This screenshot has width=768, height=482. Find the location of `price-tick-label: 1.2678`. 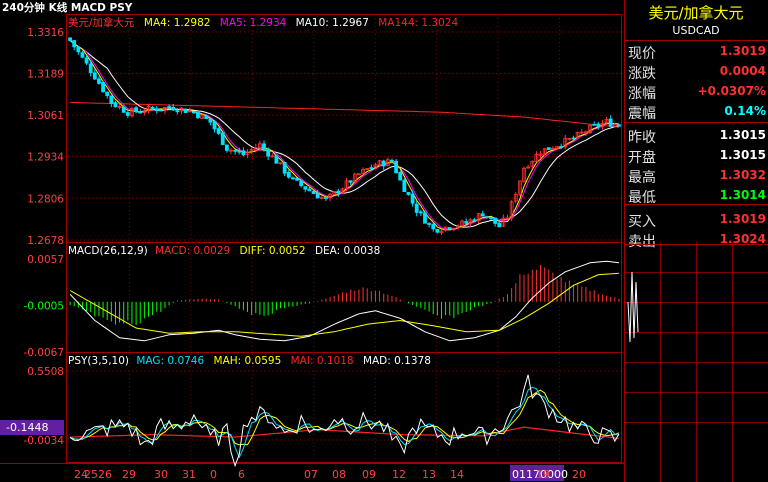

price-tick-label: 1.2678 is located at coordinates (45, 241).